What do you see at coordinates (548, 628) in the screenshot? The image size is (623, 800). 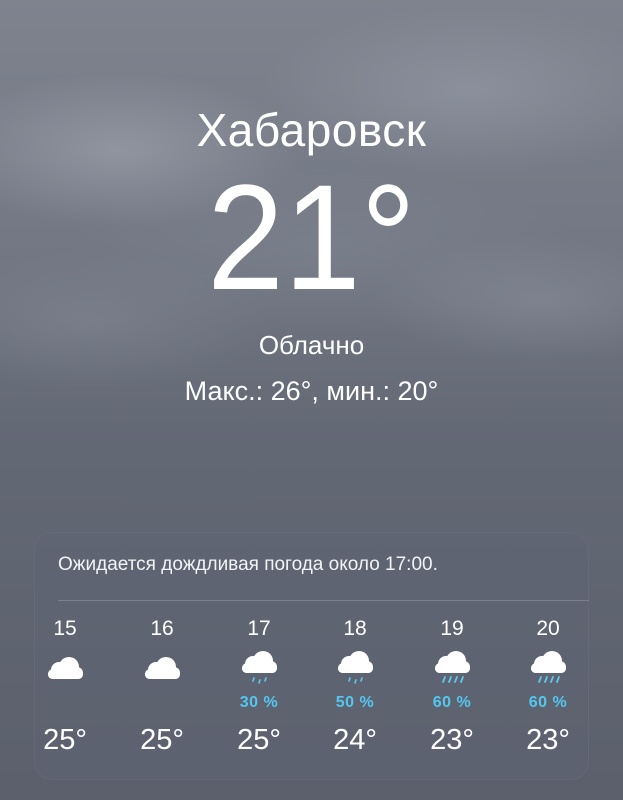 I see `hour-time: 20` at bounding box center [548, 628].